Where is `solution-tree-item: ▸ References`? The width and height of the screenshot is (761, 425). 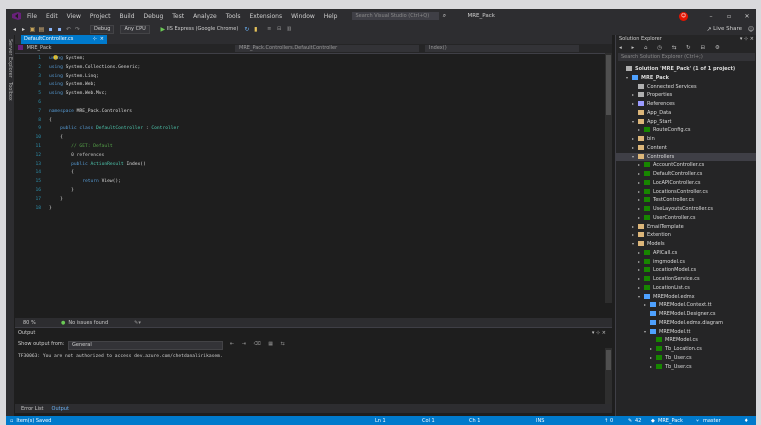 solution-tree-item: ▸ References is located at coordinates (686, 104).